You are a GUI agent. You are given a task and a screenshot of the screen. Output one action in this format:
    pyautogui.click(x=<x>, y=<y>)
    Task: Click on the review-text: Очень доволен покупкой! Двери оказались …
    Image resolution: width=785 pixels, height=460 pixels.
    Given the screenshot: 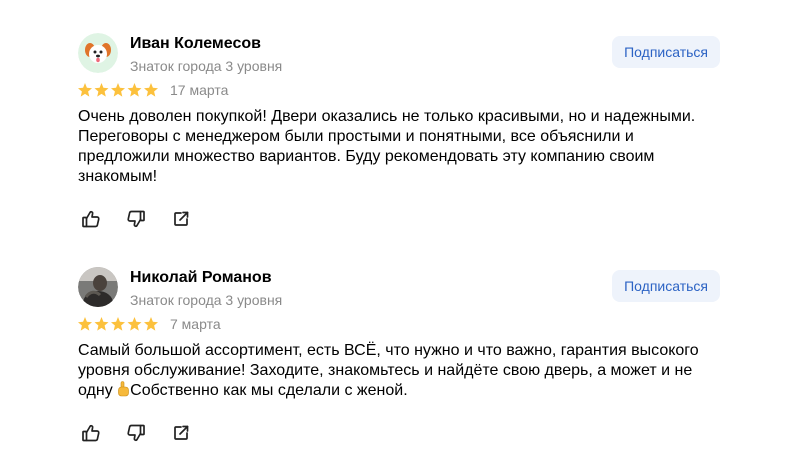 What is the action you would take?
    pyautogui.click(x=387, y=146)
    